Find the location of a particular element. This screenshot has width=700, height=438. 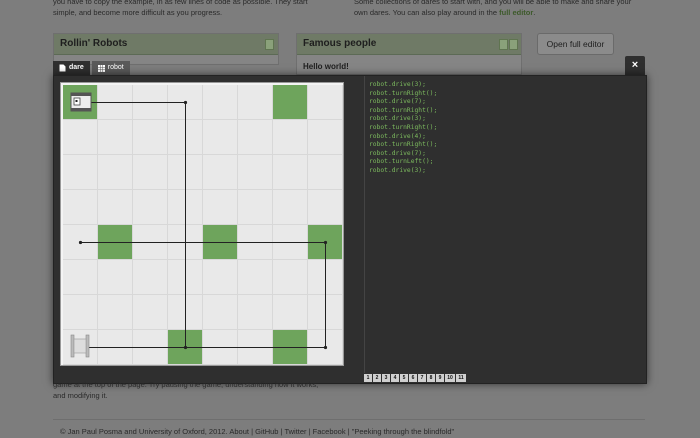

full-editor-link: full editor is located at coordinates (516, 12).